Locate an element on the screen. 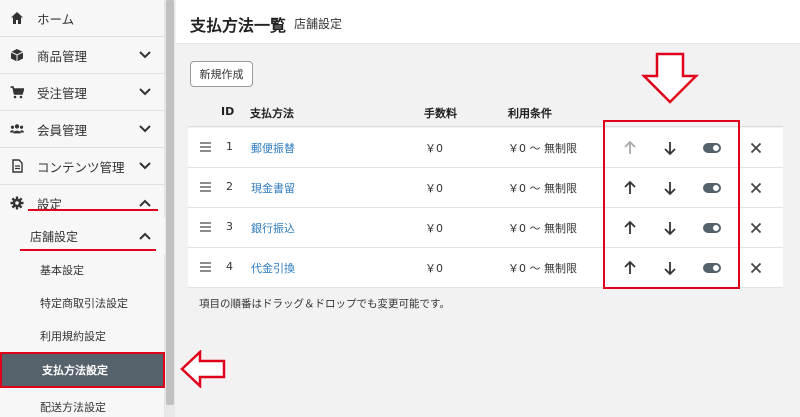 Image resolution: width=800 pixels, height=417 pixels. drag-drop-note: 項目の順番はドラッグ＆ドロップでも変更可能です。 is located at coordinates (324, 304).